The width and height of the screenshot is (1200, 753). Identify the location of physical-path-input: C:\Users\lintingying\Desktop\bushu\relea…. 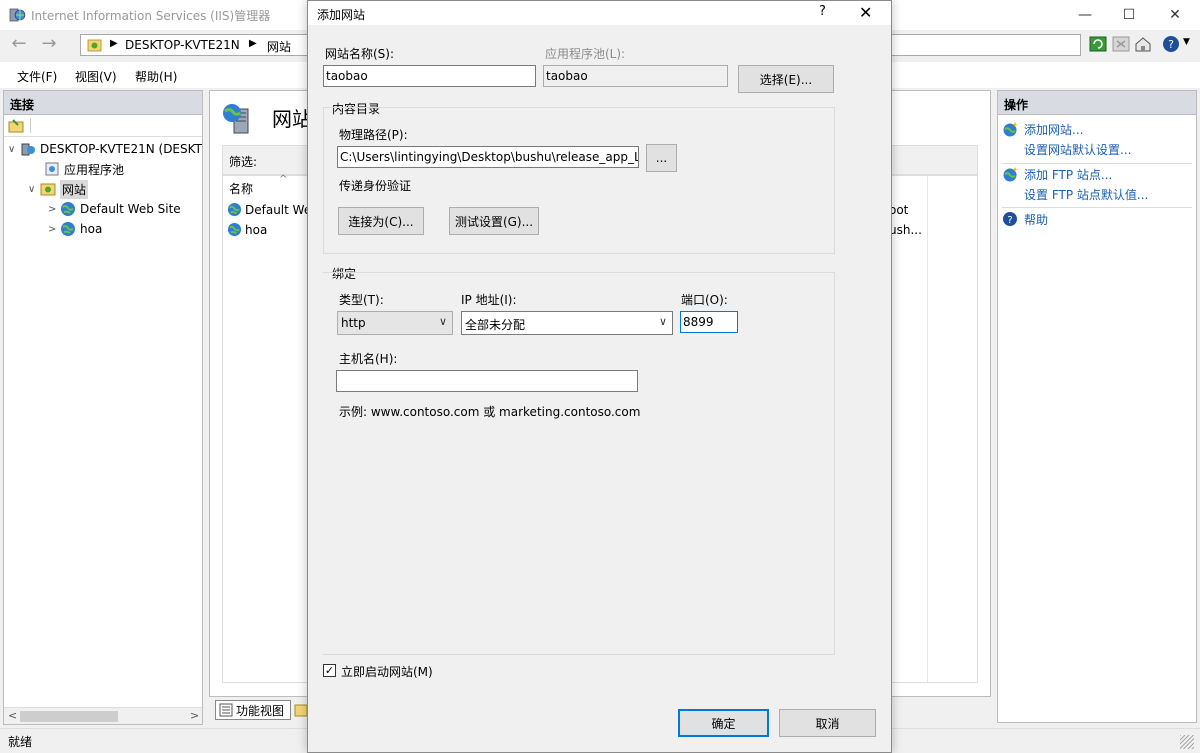
(488, 157).